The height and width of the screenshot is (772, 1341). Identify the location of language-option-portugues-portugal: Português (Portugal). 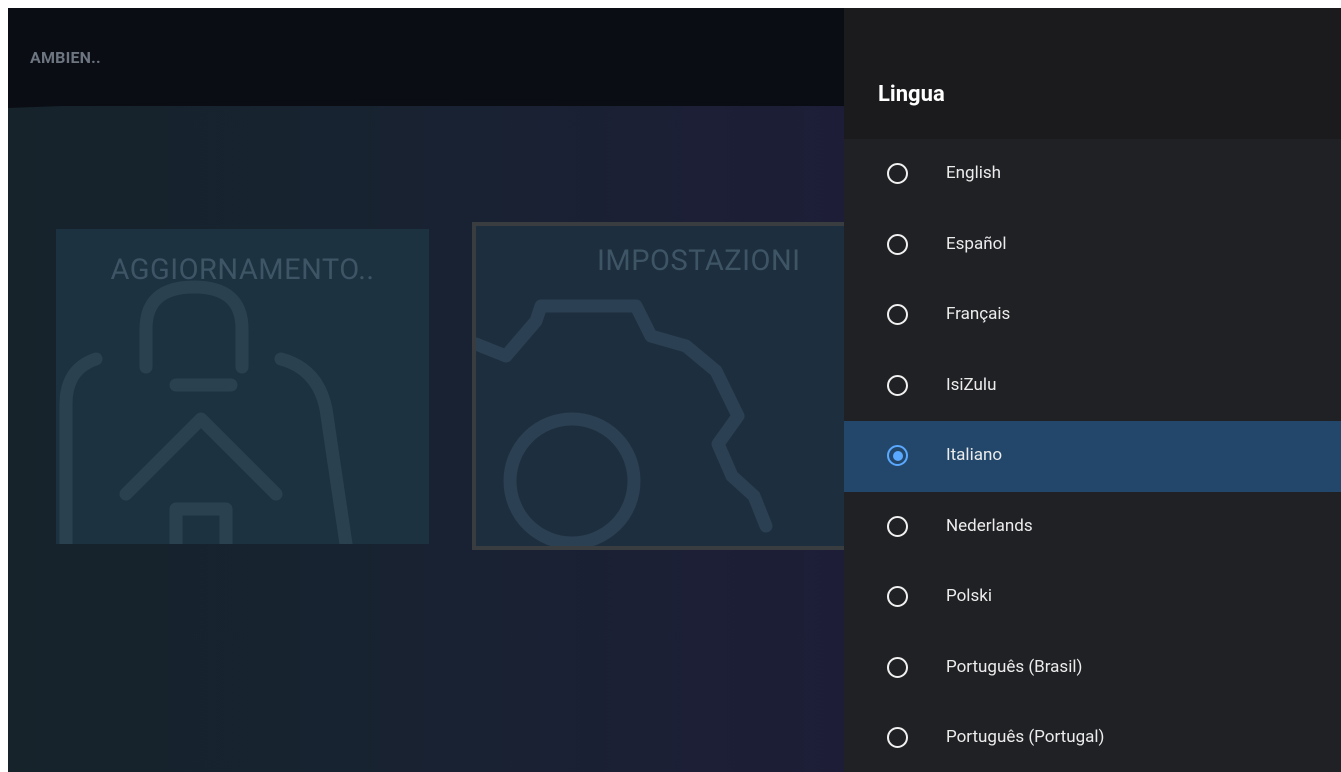
(1092, 737).